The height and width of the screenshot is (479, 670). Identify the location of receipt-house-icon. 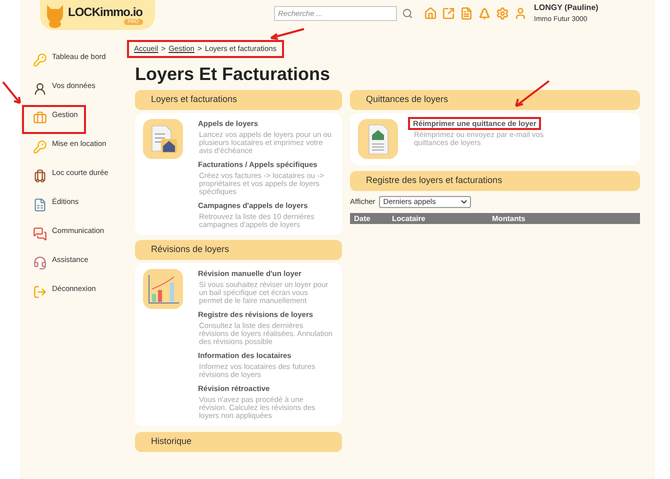
(378, 139).